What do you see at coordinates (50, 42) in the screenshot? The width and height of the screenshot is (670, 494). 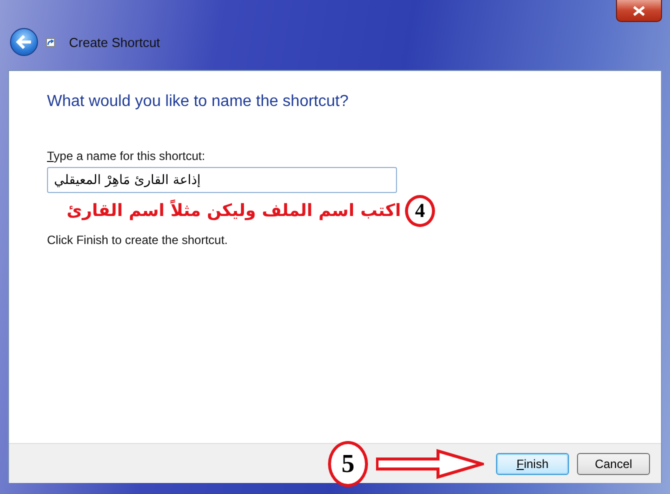 I see `shortcut-icon` at bounding box center [50, 42].